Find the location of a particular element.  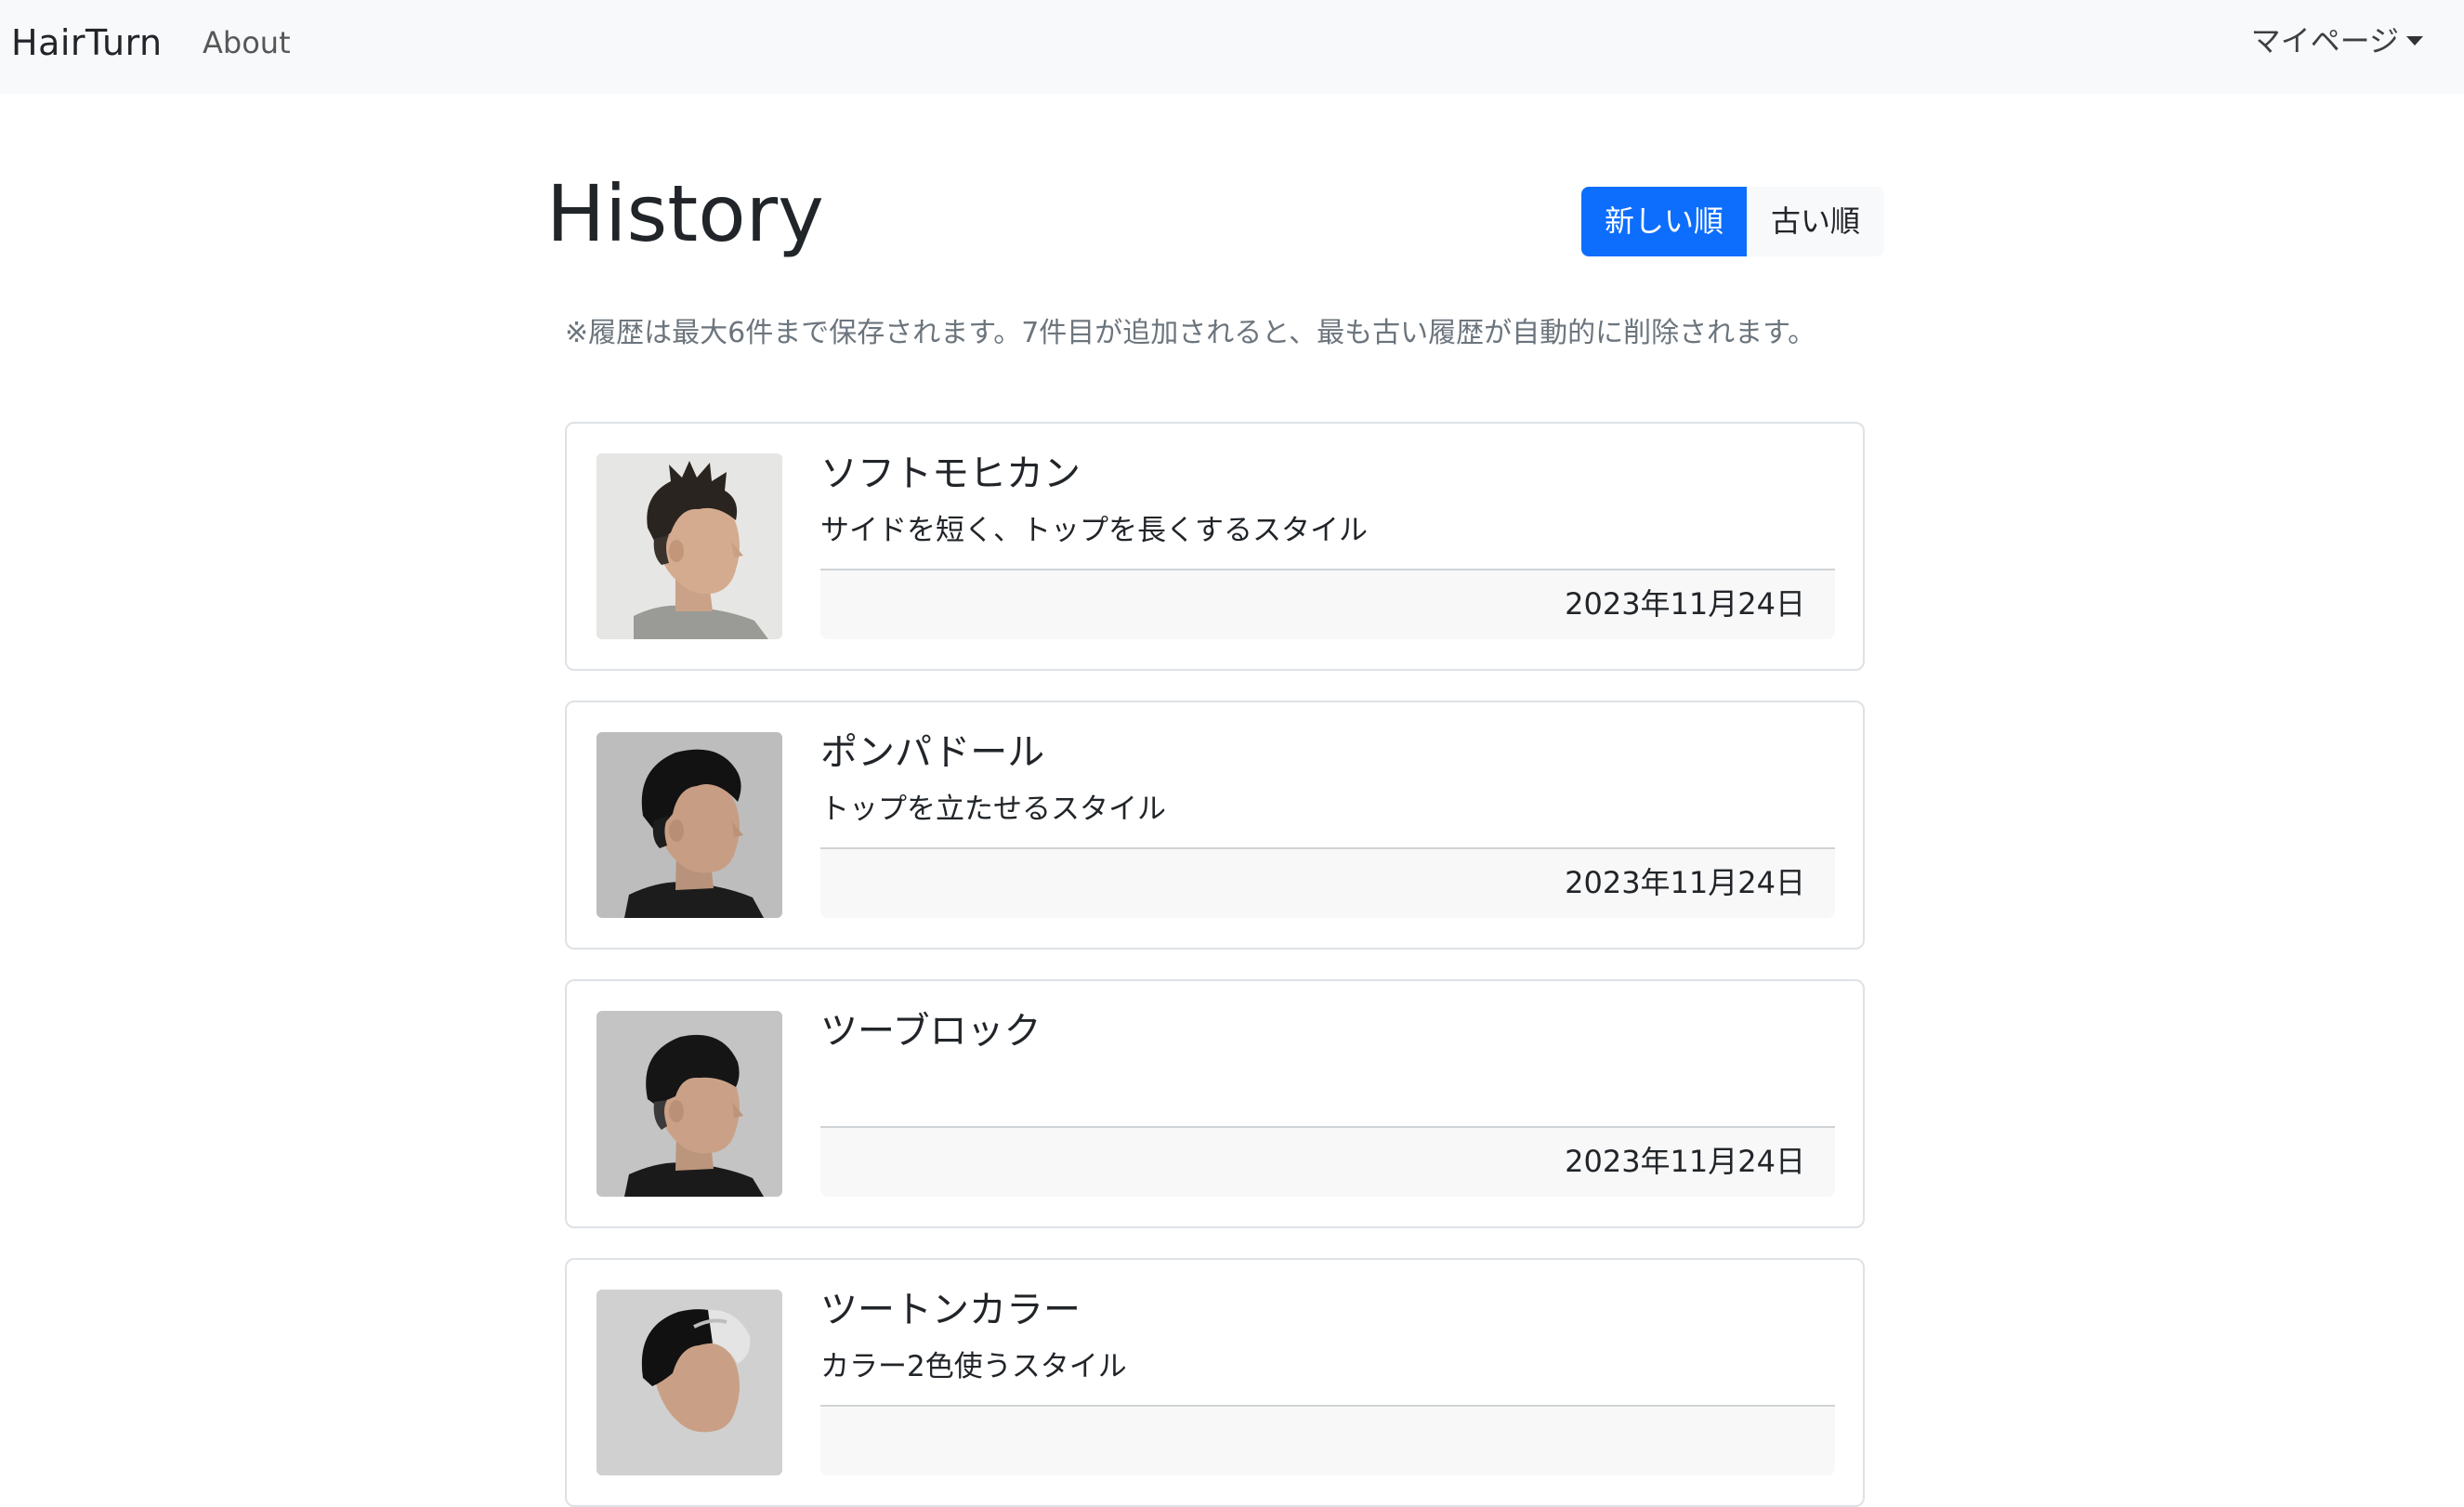

card-footer is located at coordinates (1328, 1440).